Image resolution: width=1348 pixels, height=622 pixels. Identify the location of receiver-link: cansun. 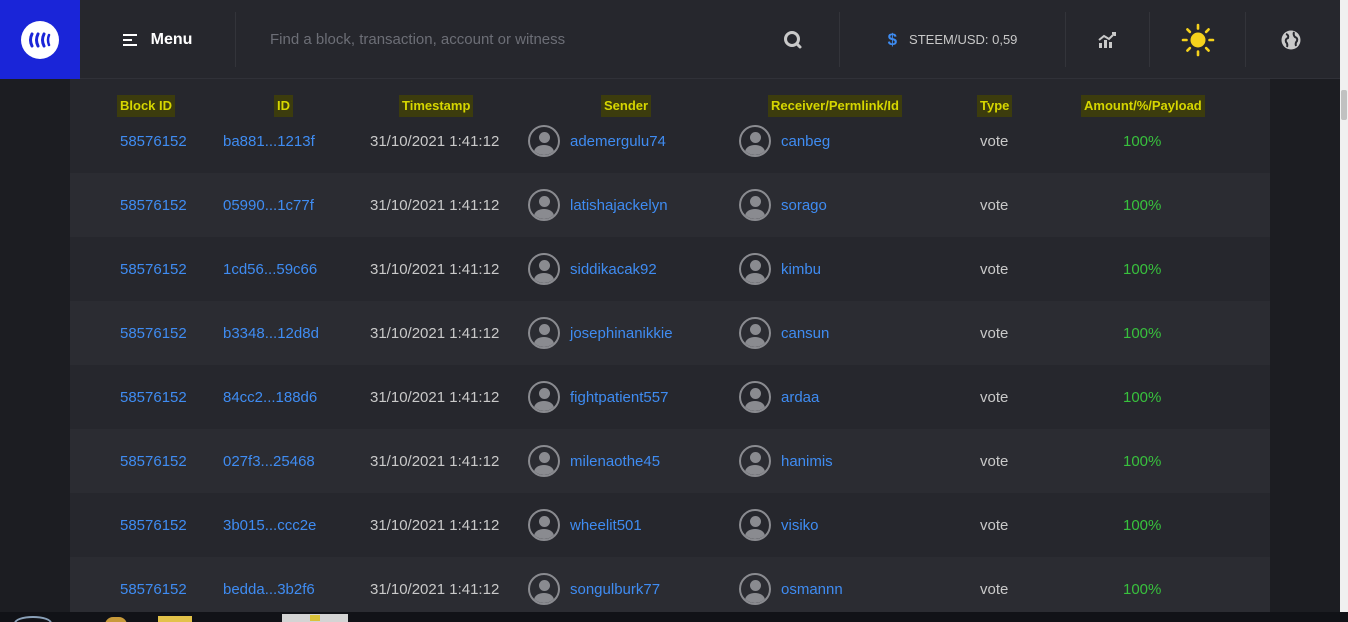
(805, 333).